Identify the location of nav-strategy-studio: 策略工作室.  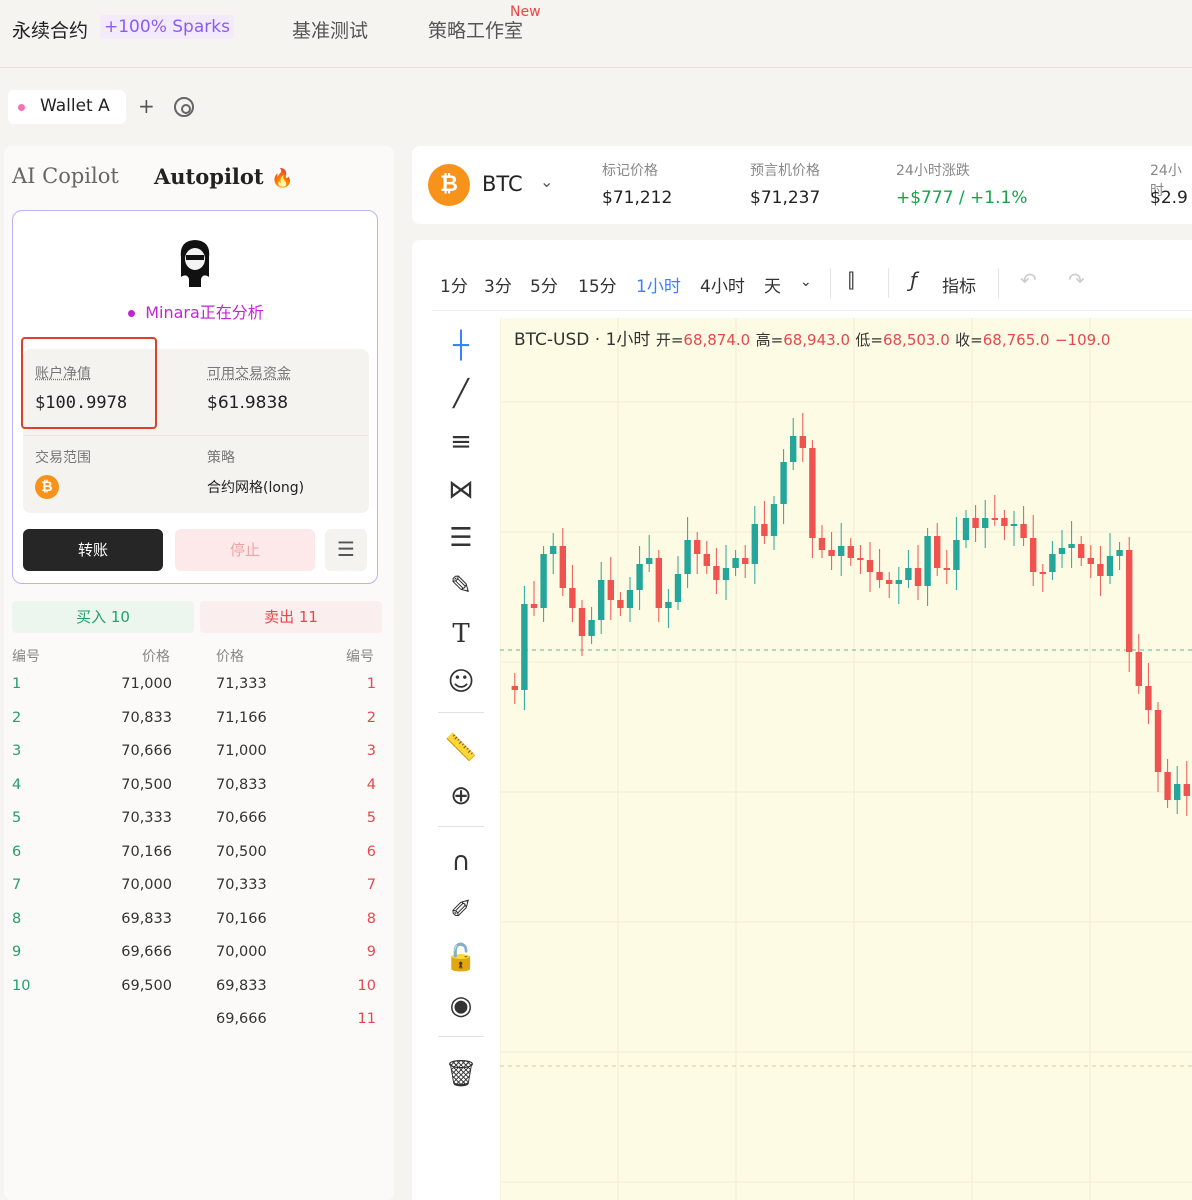
(475, 29).